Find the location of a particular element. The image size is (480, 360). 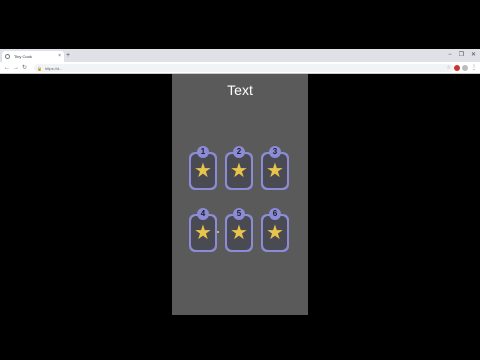

slot-number: 1 is located at coordinates (203, 151).